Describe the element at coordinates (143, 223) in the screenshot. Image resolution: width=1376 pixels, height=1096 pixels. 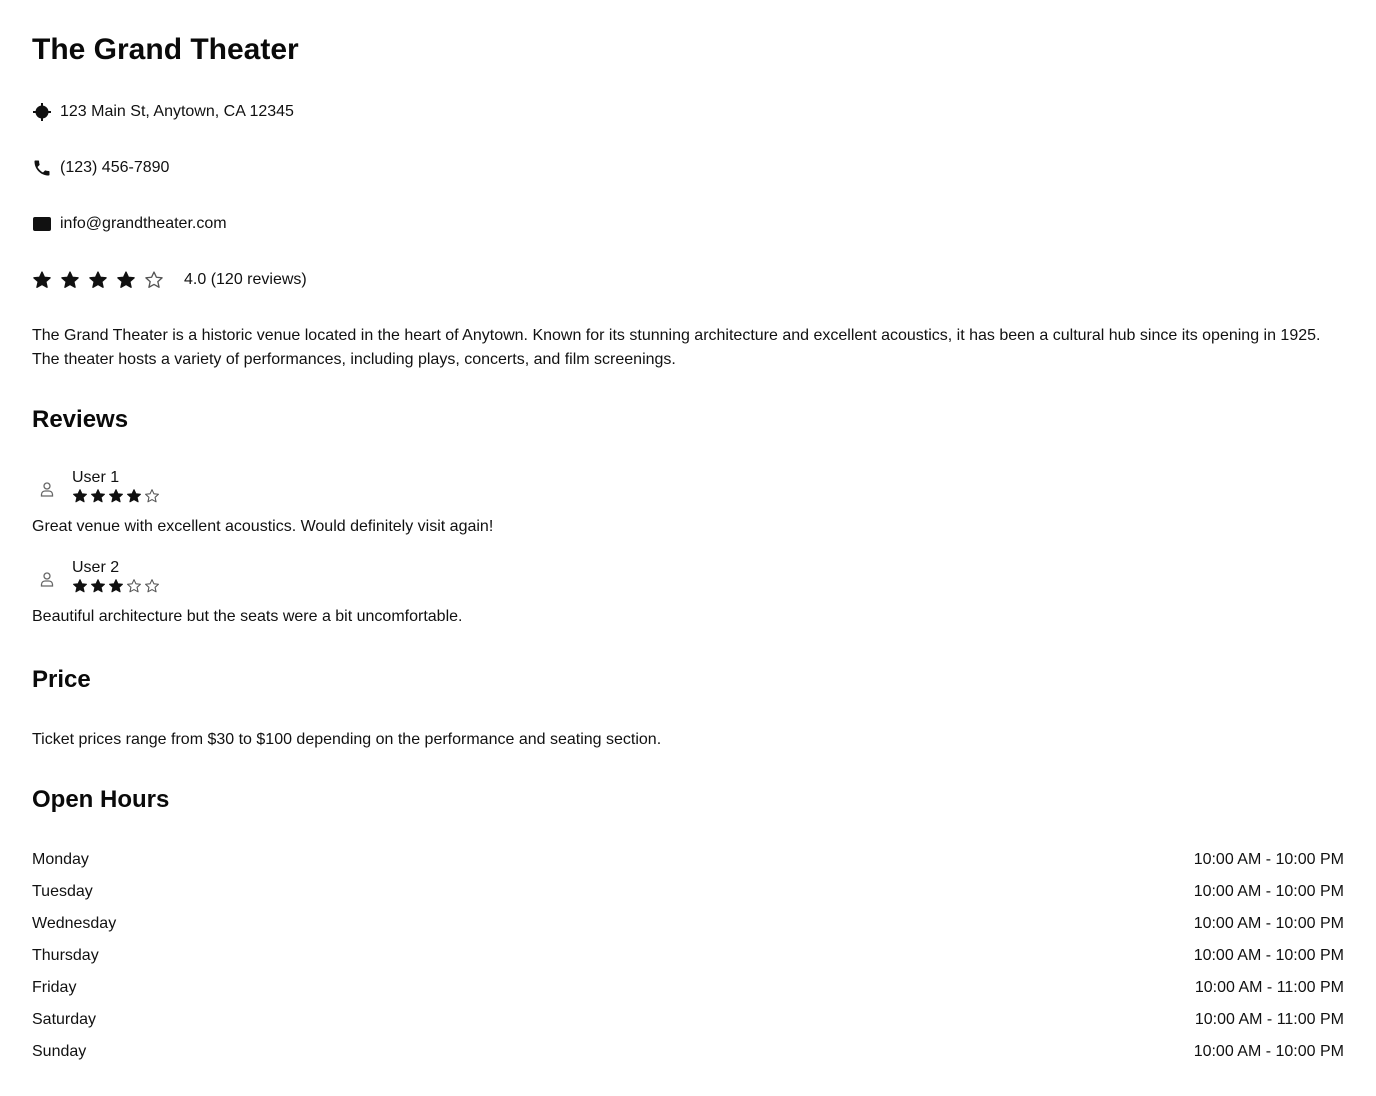
I see `email-text: info@grandtheater.com` at that location.